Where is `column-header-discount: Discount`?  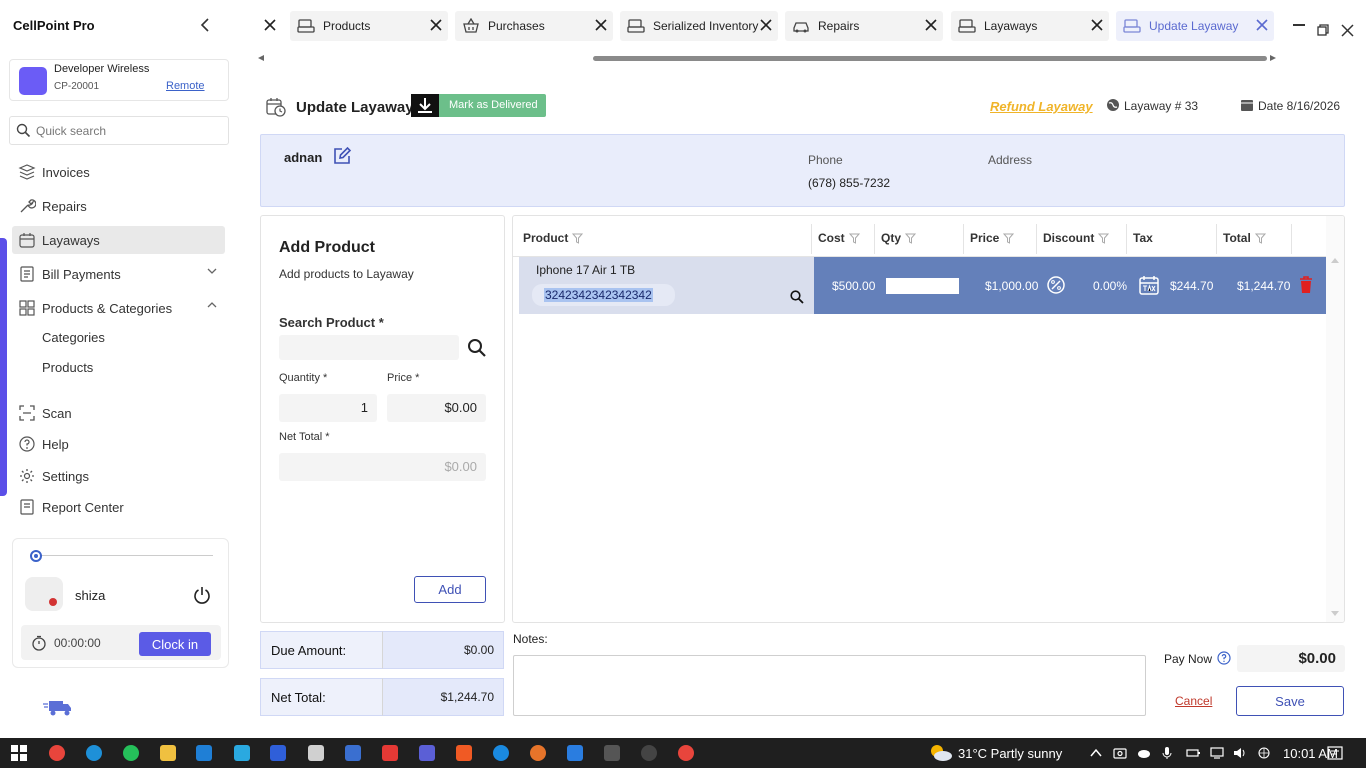 column-header-discount: Discount is located at coordinates (1076, 238).